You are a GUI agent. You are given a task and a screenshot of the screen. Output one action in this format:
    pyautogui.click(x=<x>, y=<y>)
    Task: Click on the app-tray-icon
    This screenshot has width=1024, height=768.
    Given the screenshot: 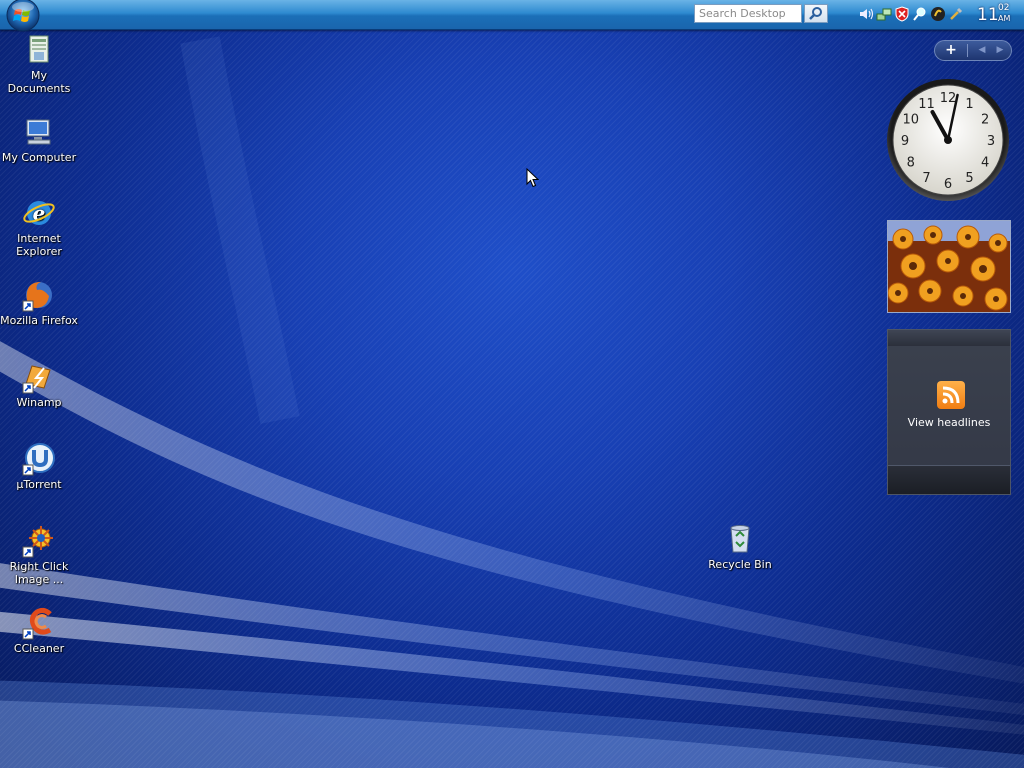 What is the action you would take?
    pyautogui.click(x=938, y=14)
    